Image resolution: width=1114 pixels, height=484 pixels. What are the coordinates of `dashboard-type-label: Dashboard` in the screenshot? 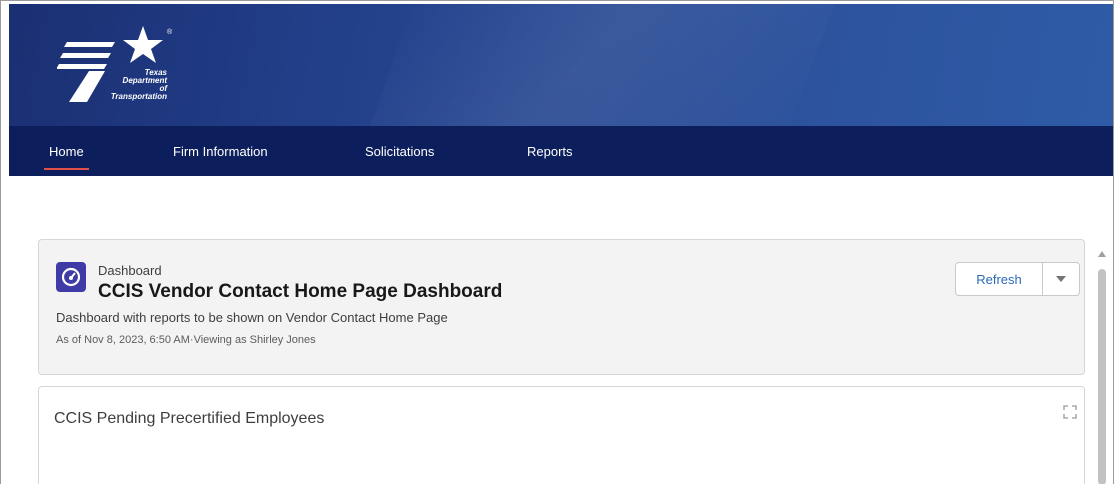 It's located at (130, 270).